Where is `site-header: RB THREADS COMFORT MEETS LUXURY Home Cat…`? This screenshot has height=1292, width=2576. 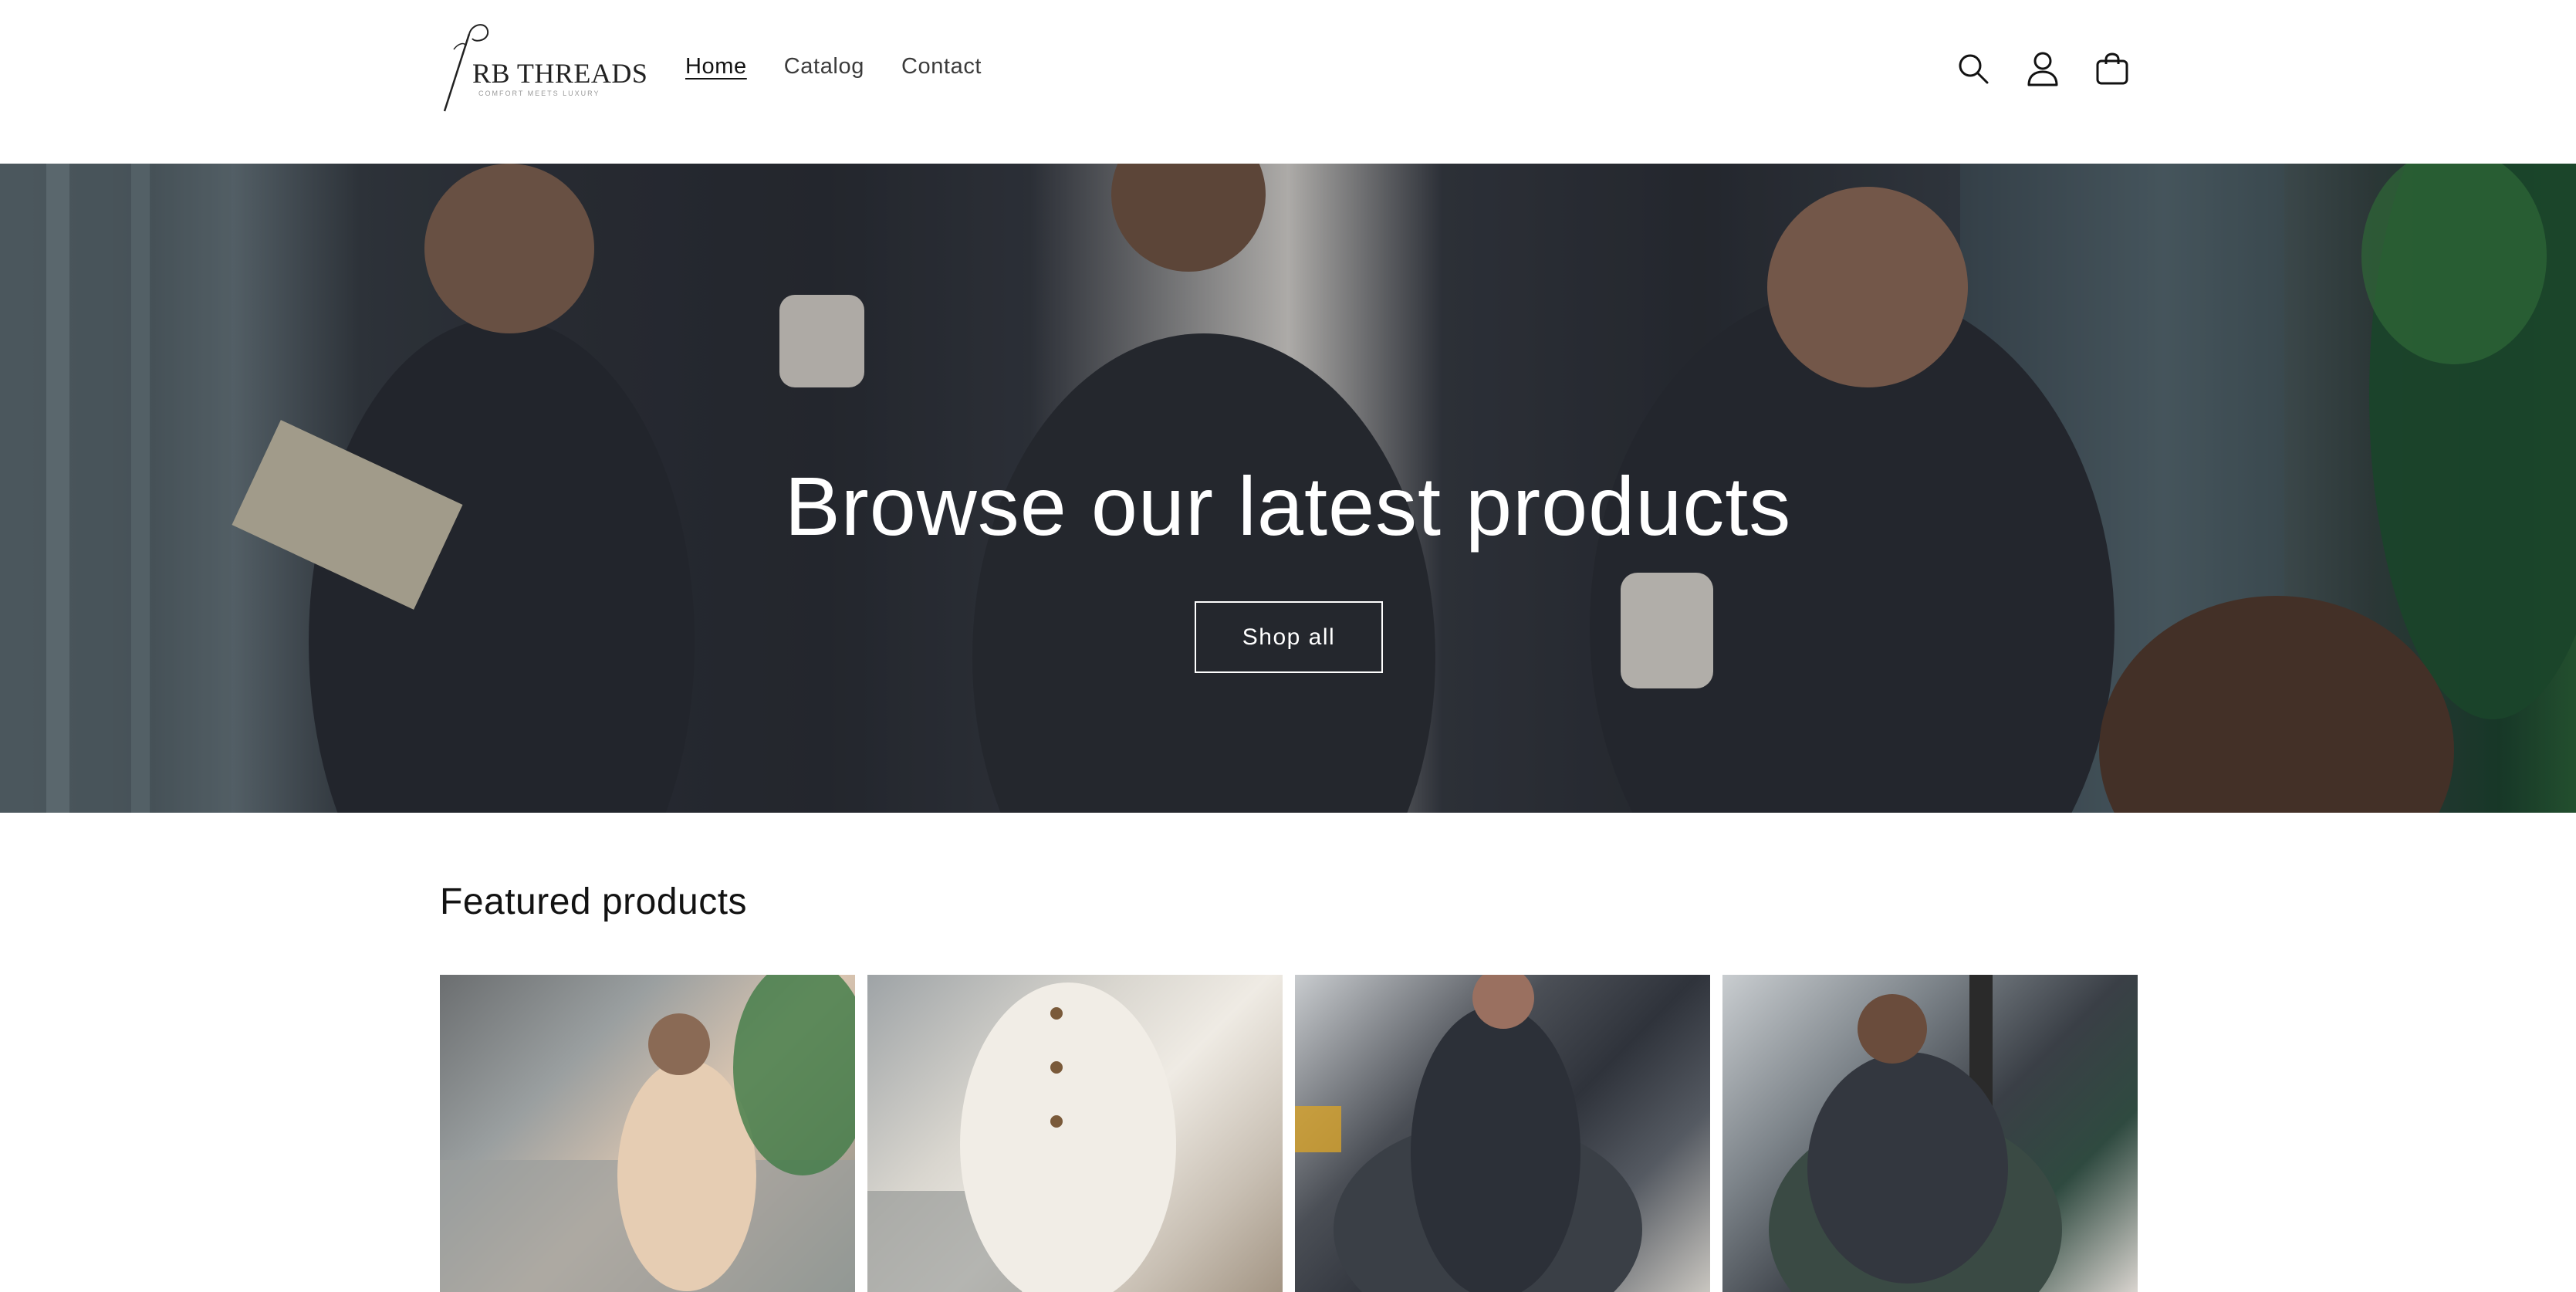 site-header: RB THREADS COMFORT MEETS LUXURY Home Cat… is located at coordinates (1288, 82).